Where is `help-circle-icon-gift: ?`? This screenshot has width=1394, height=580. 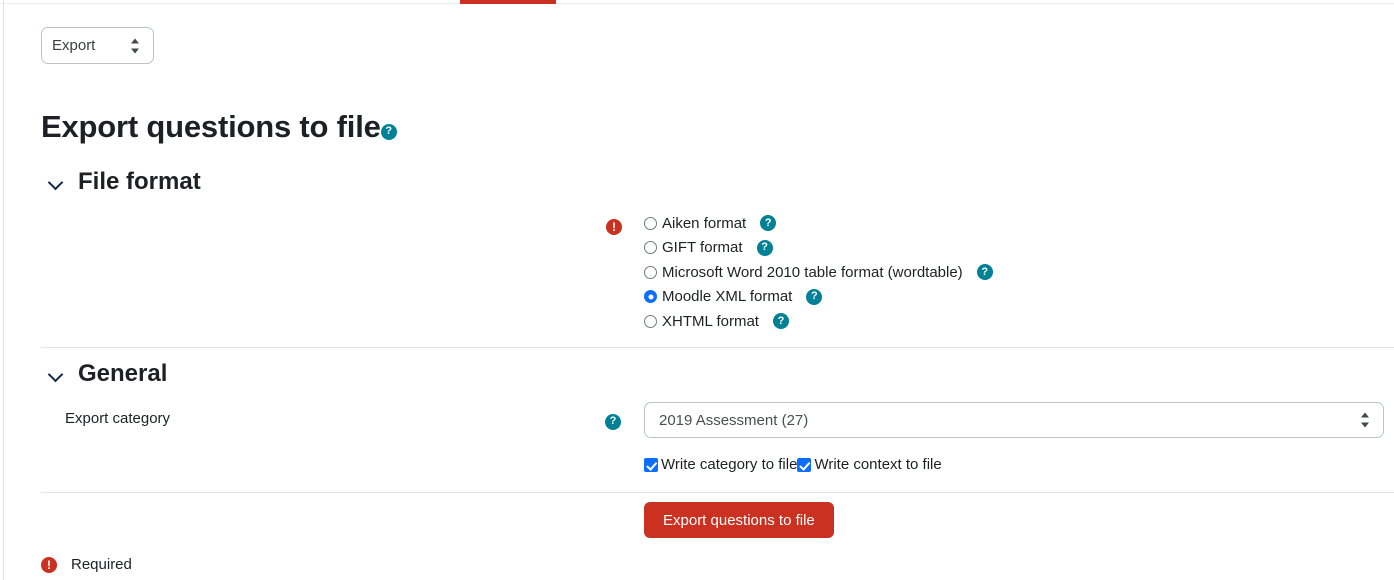
help-circle-icon-gift: ? is located at coordinates (764, 247).